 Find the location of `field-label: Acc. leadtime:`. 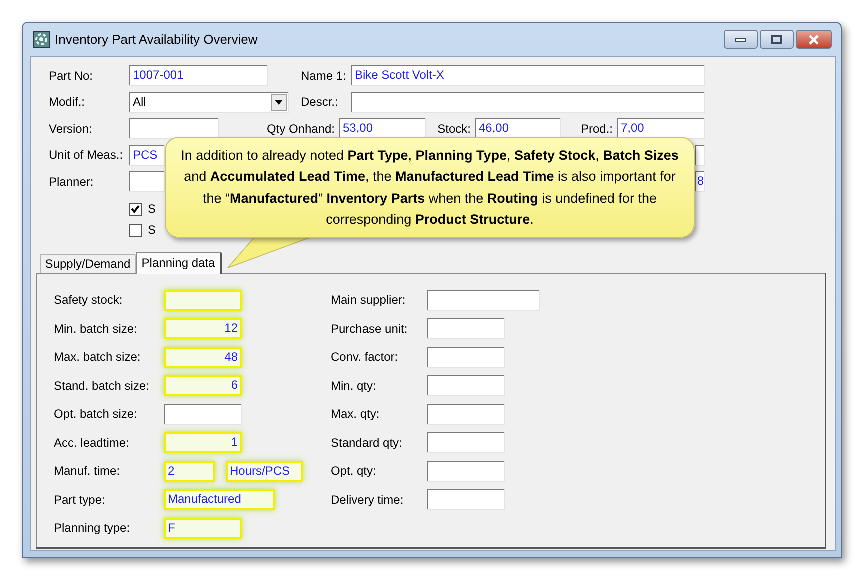

field-label: Acc. leadtime: is located at coordinates (92, 443).